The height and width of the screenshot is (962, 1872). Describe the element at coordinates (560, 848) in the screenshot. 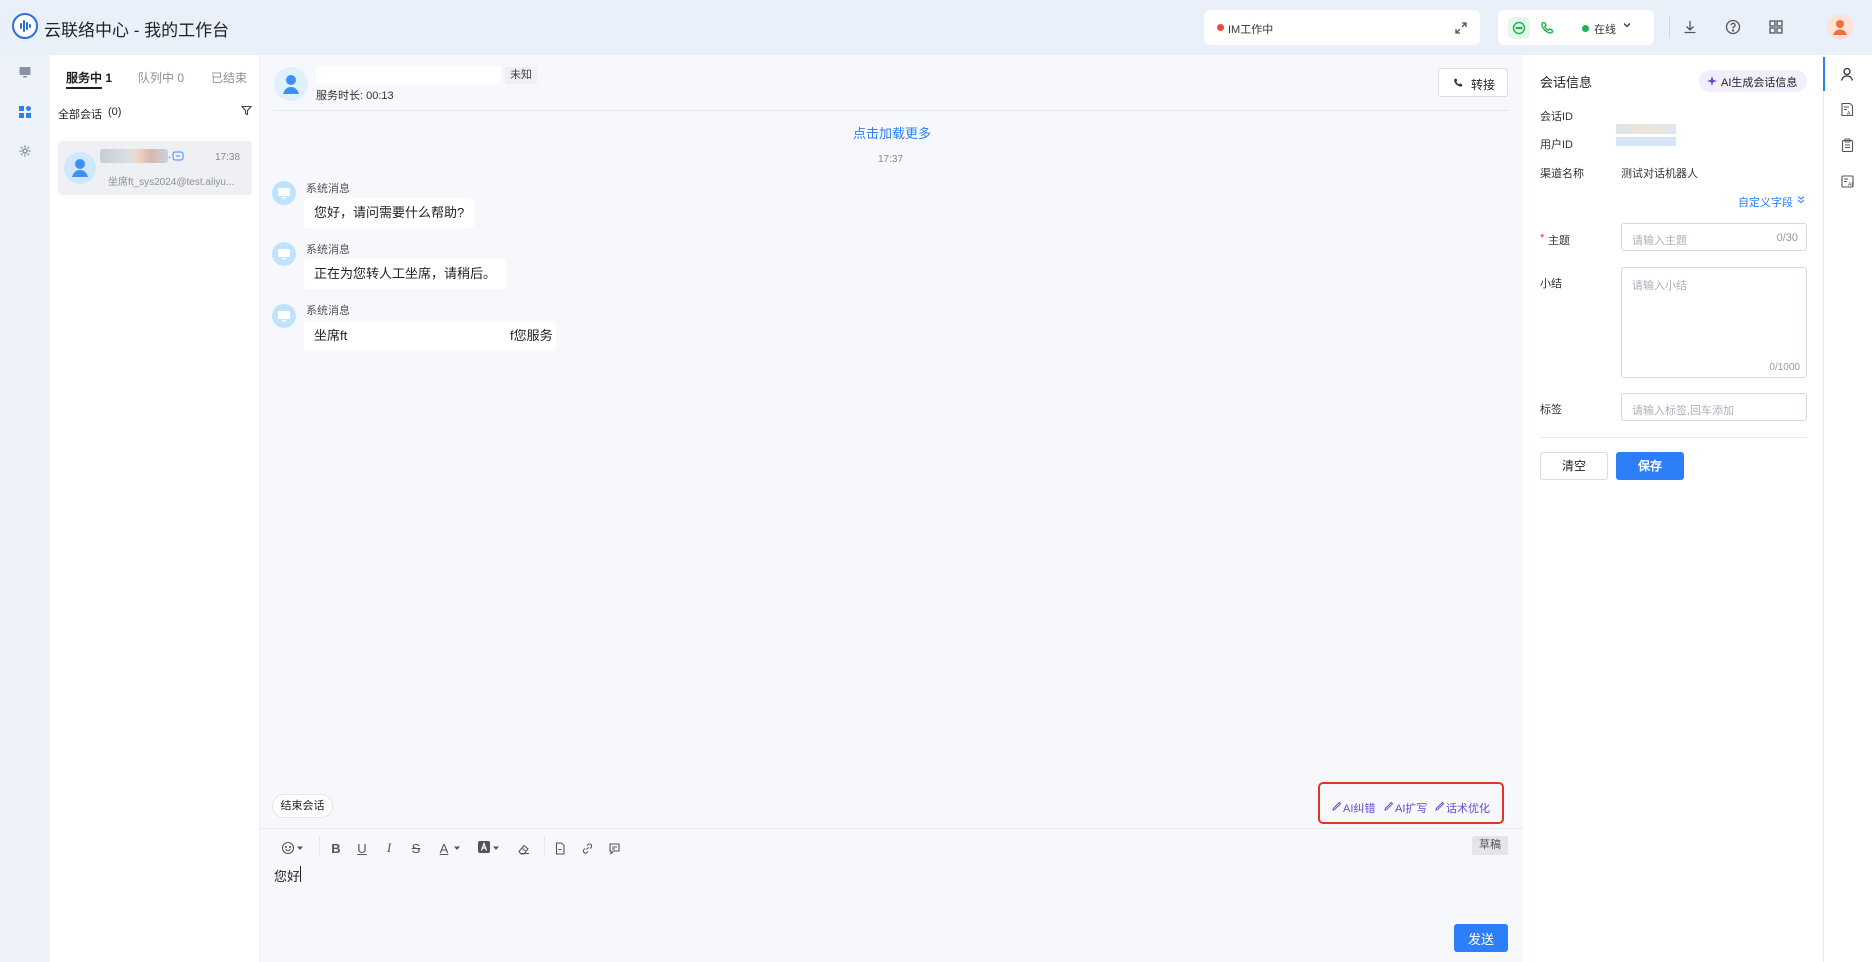

I see `file-icon` at that location.